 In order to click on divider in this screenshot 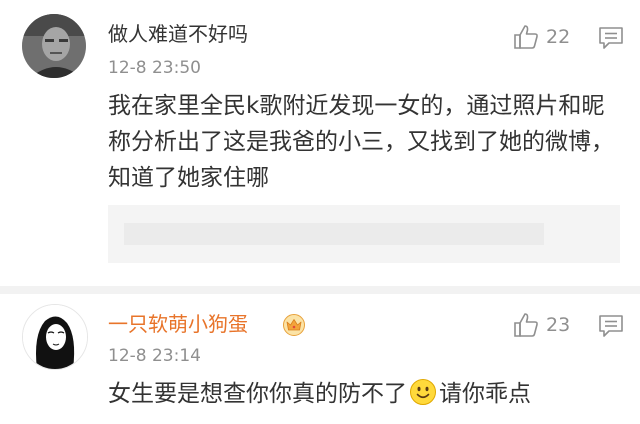, I will do `click(320, 290)`.